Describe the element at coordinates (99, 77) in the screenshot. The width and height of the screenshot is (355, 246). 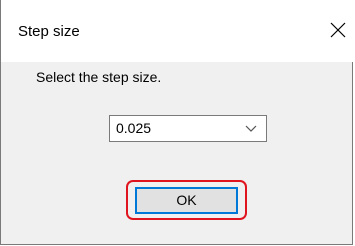
I see `prompt-label: Select the step size.` at that location.